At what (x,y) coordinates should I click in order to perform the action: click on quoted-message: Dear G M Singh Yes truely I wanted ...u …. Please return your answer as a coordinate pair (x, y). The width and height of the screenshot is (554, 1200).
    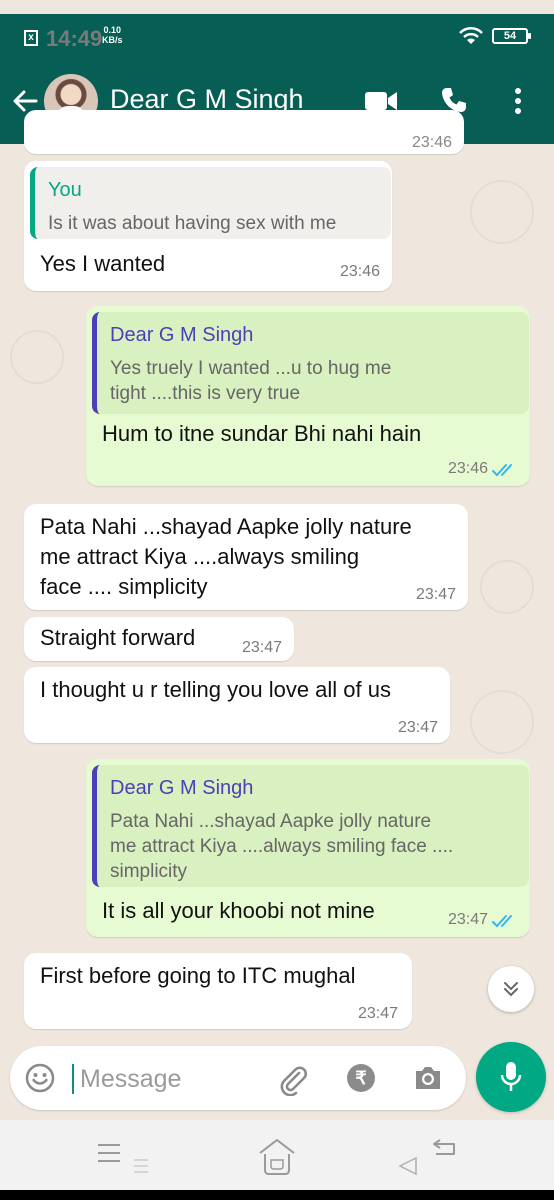
    Looking at the image, I should click on (310, 363).